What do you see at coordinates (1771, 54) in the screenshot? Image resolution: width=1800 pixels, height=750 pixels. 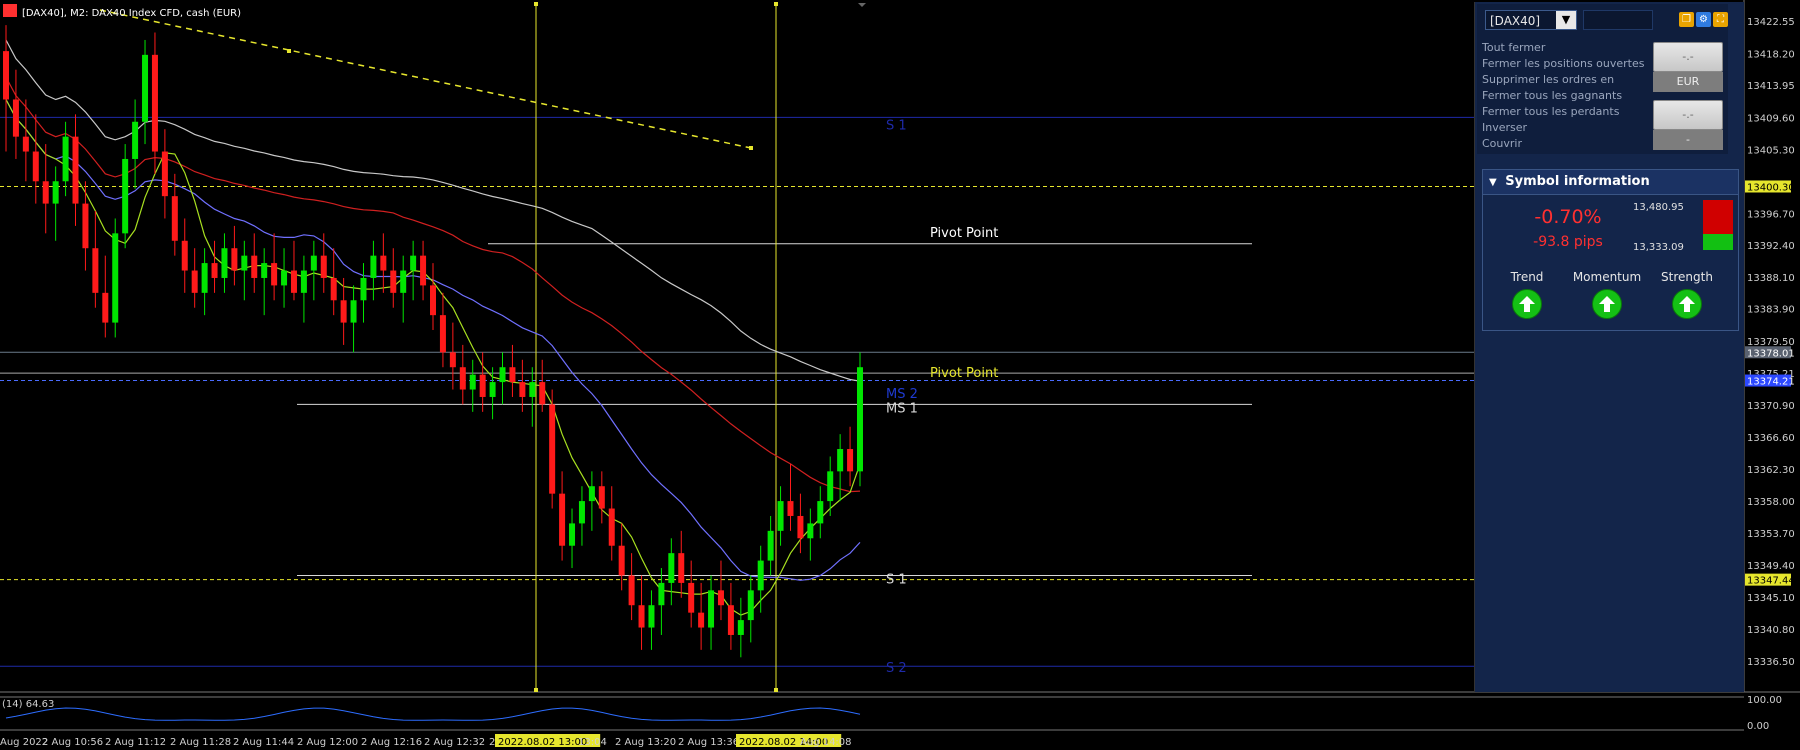 I see `price-tick: 13418.20` at bounding box center [1771, 54].